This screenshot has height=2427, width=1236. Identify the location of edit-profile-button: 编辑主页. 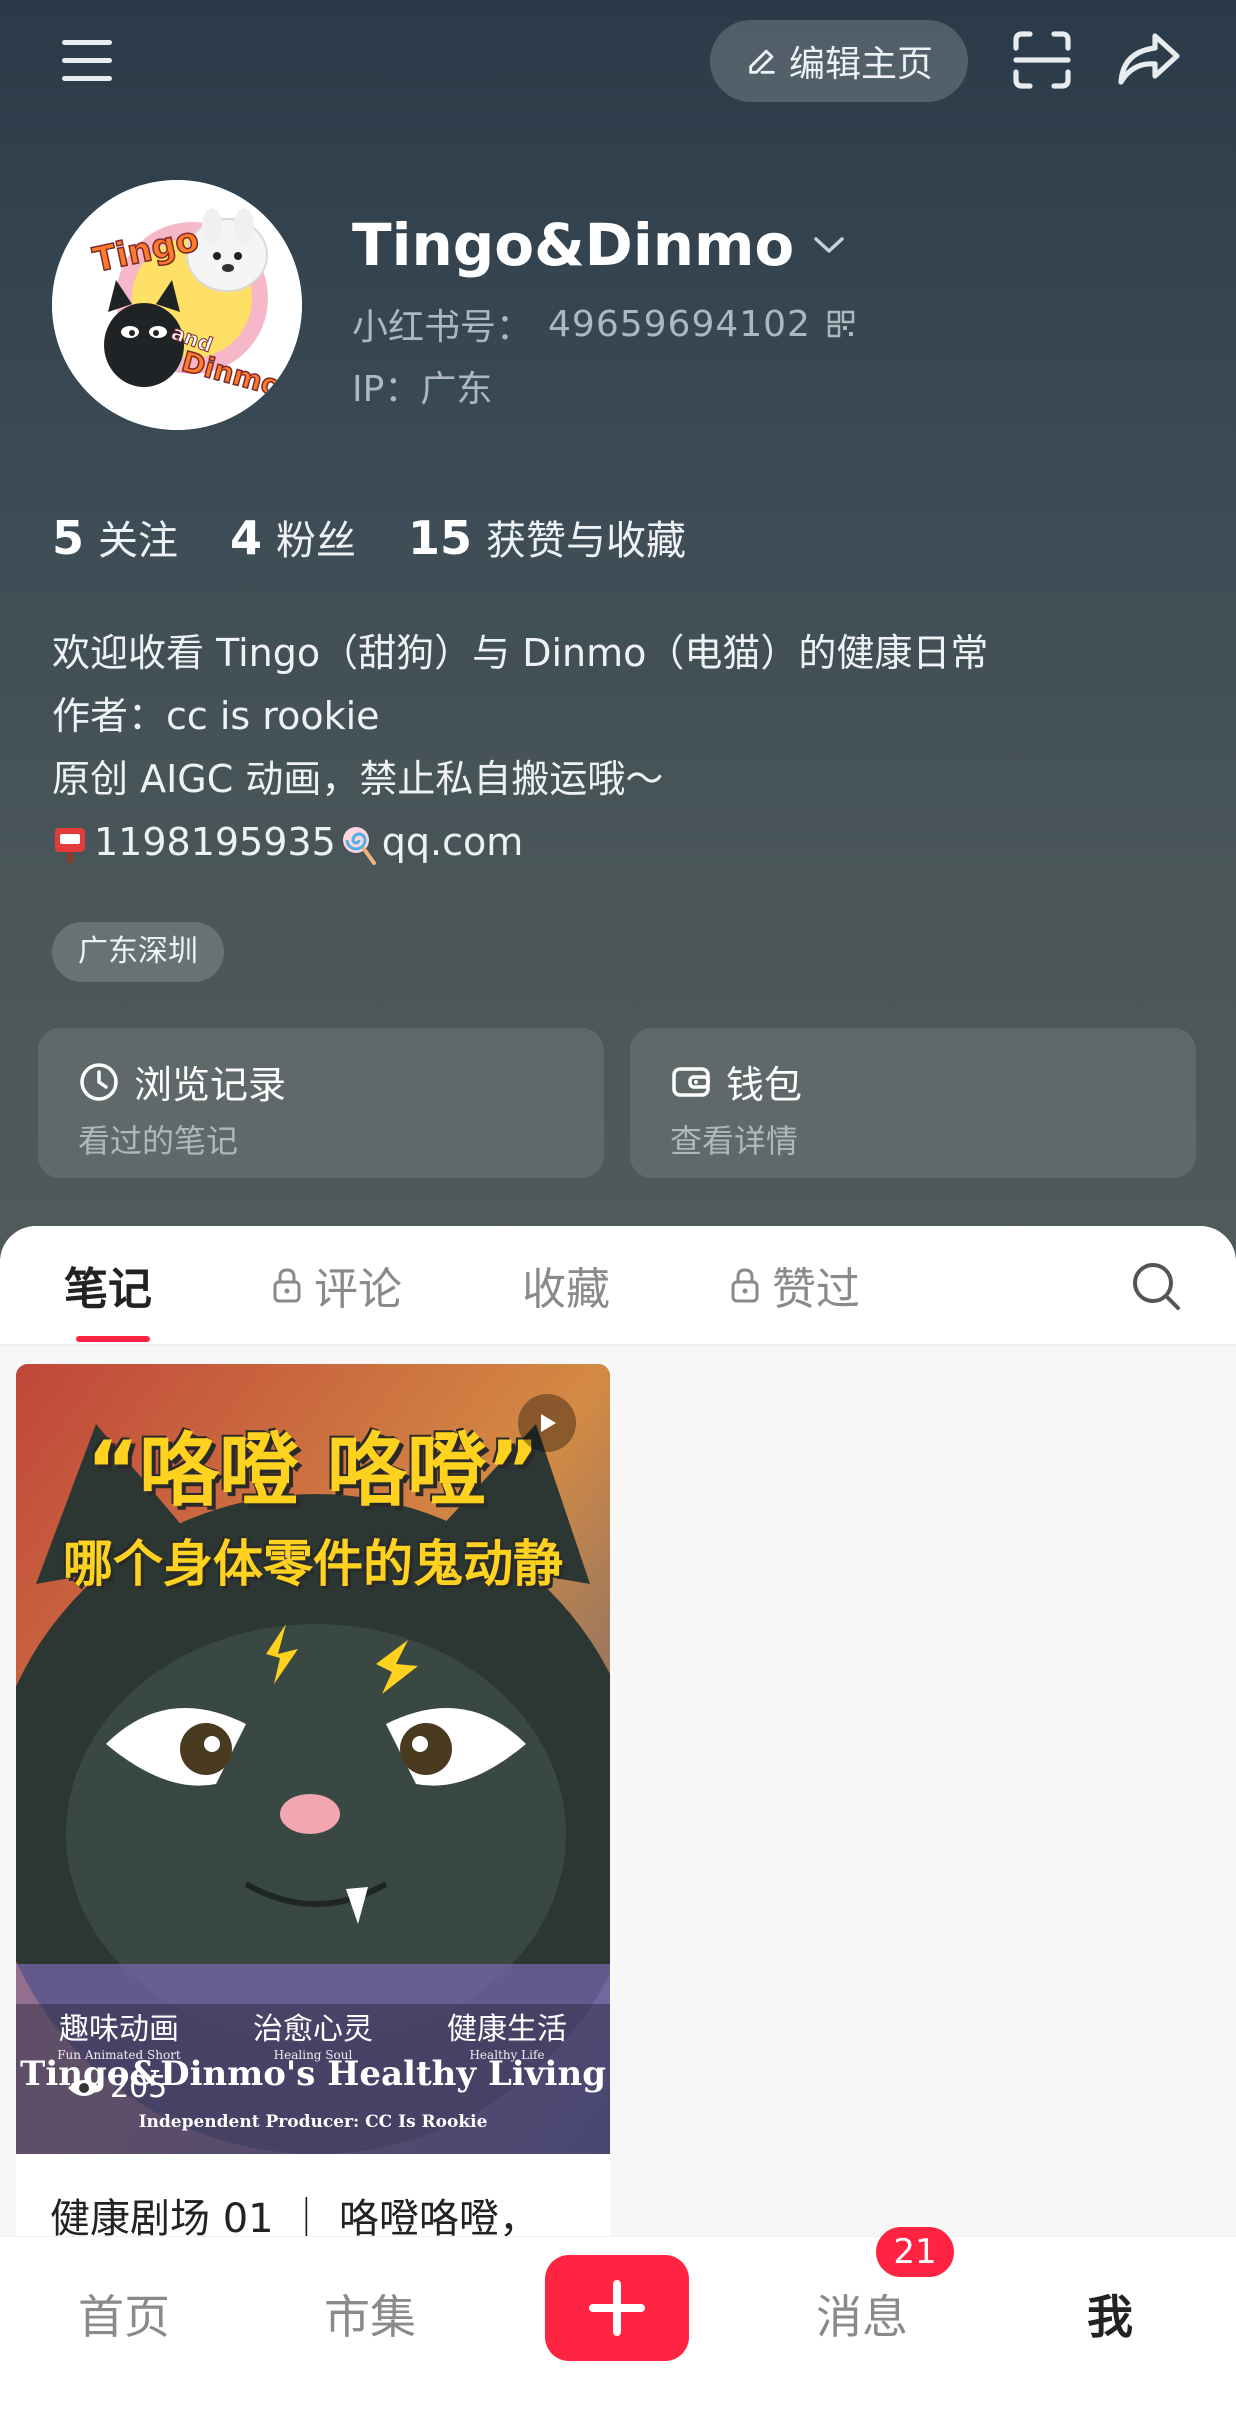
(839, 61).